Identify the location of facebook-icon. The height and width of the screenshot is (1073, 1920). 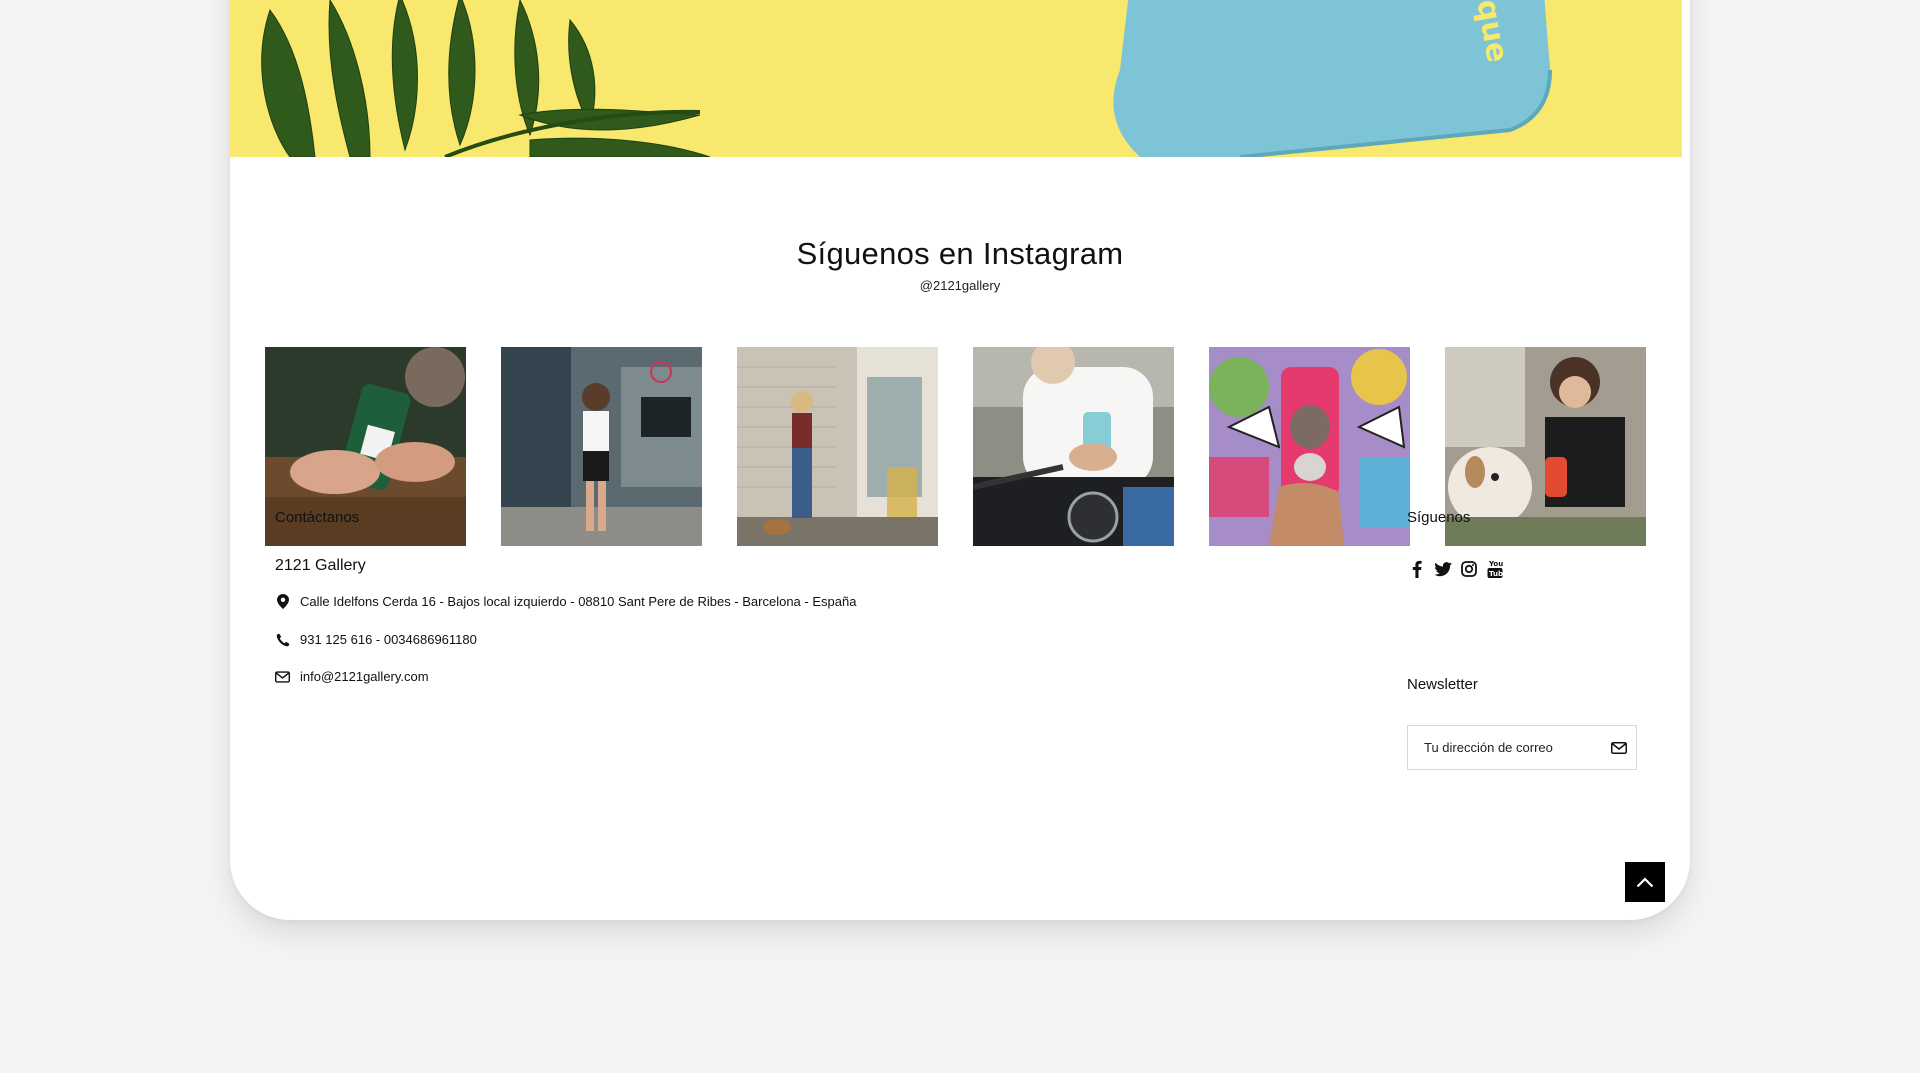
(1417, 569).